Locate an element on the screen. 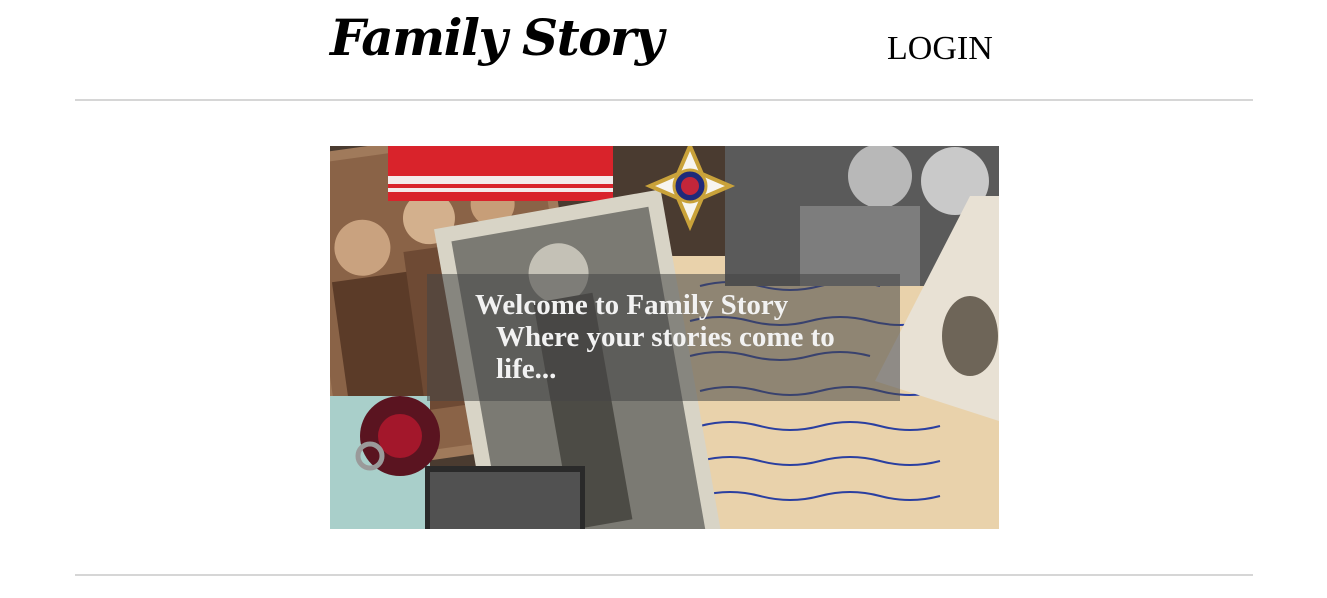  header-divider is located at coordinates (664, 100).